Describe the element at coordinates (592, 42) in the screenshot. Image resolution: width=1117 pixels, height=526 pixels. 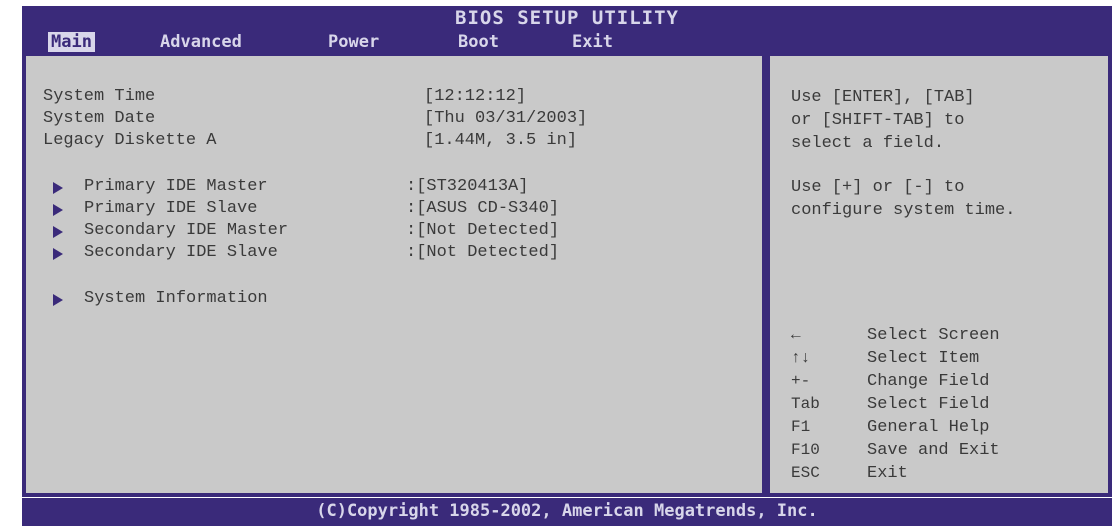
I see `tab-exit: Exit` at that location.